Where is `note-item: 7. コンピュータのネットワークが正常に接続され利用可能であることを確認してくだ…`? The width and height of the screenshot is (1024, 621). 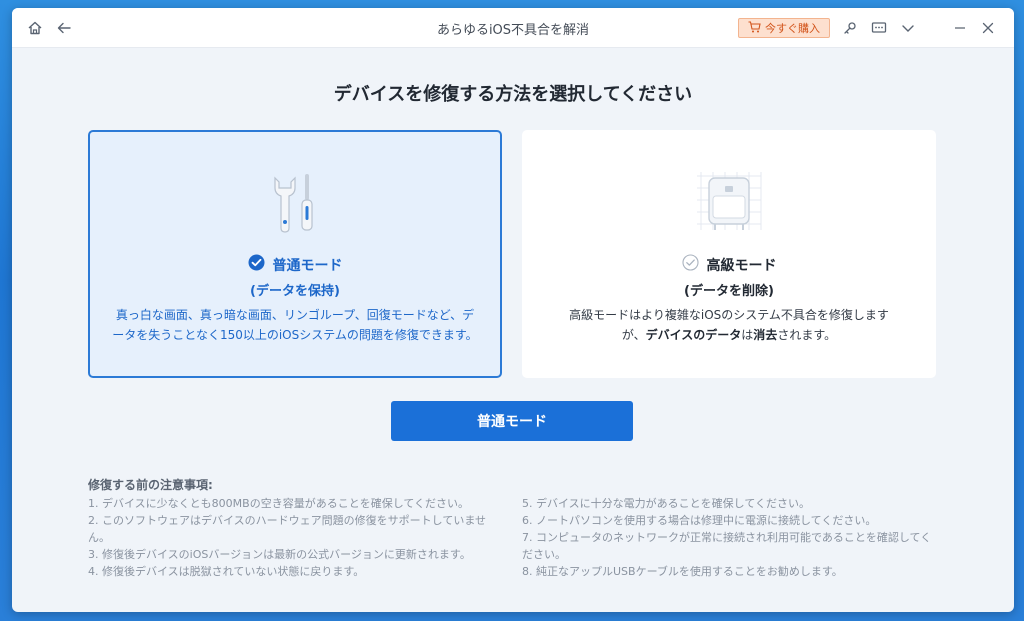 note-item: 7. コンピュータのネットワークが正常に接続され利用可能であることを確認してくだ… is located at coordinates (727, 546).